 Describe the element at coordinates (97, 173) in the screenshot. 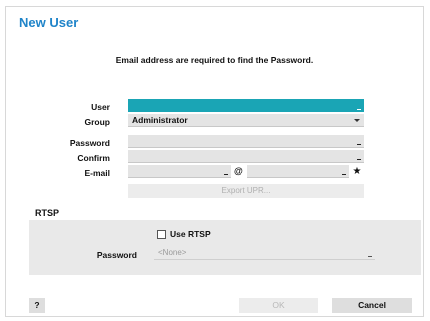

I see `email-label: E-mail` at that location.